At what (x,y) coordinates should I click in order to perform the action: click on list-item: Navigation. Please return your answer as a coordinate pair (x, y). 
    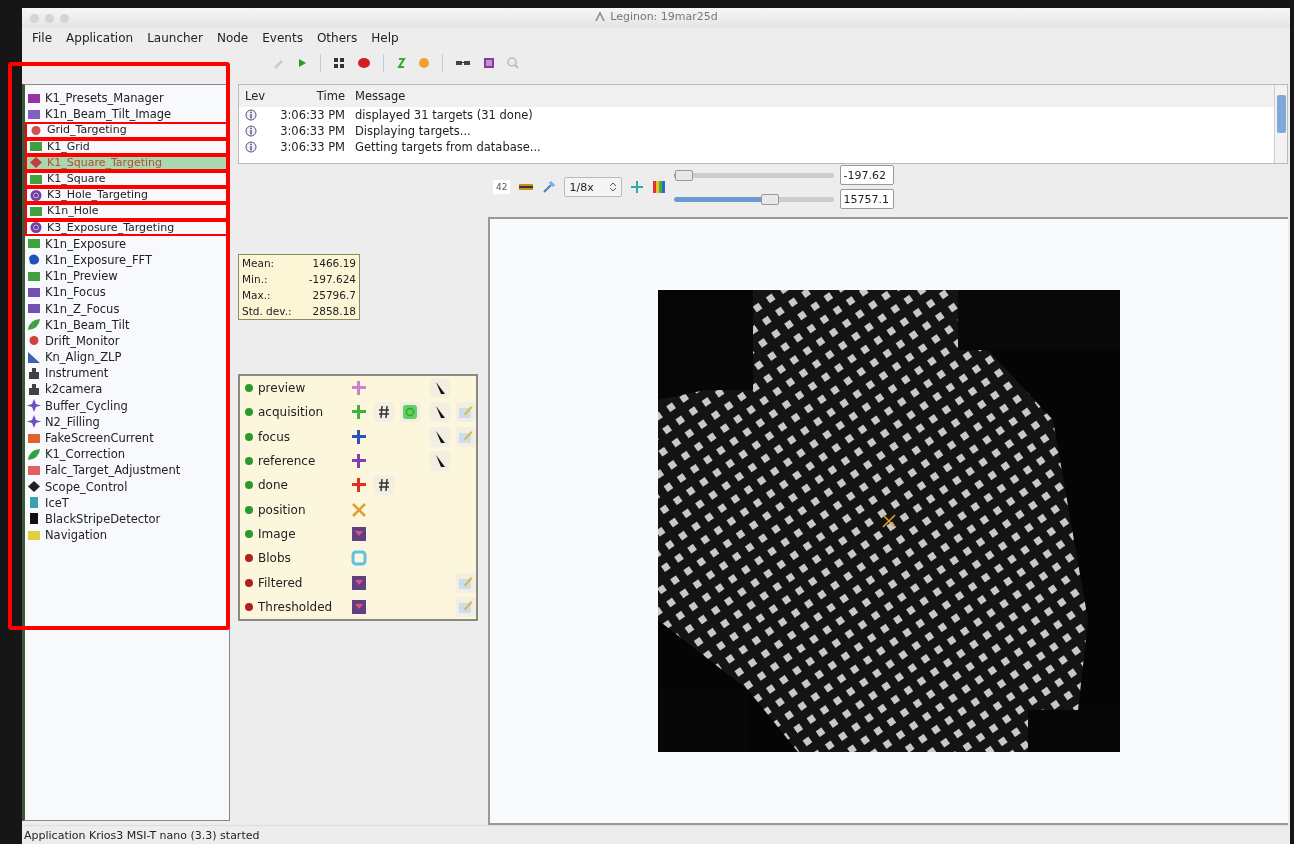
    Looking at the image, I should click on (127, 535).